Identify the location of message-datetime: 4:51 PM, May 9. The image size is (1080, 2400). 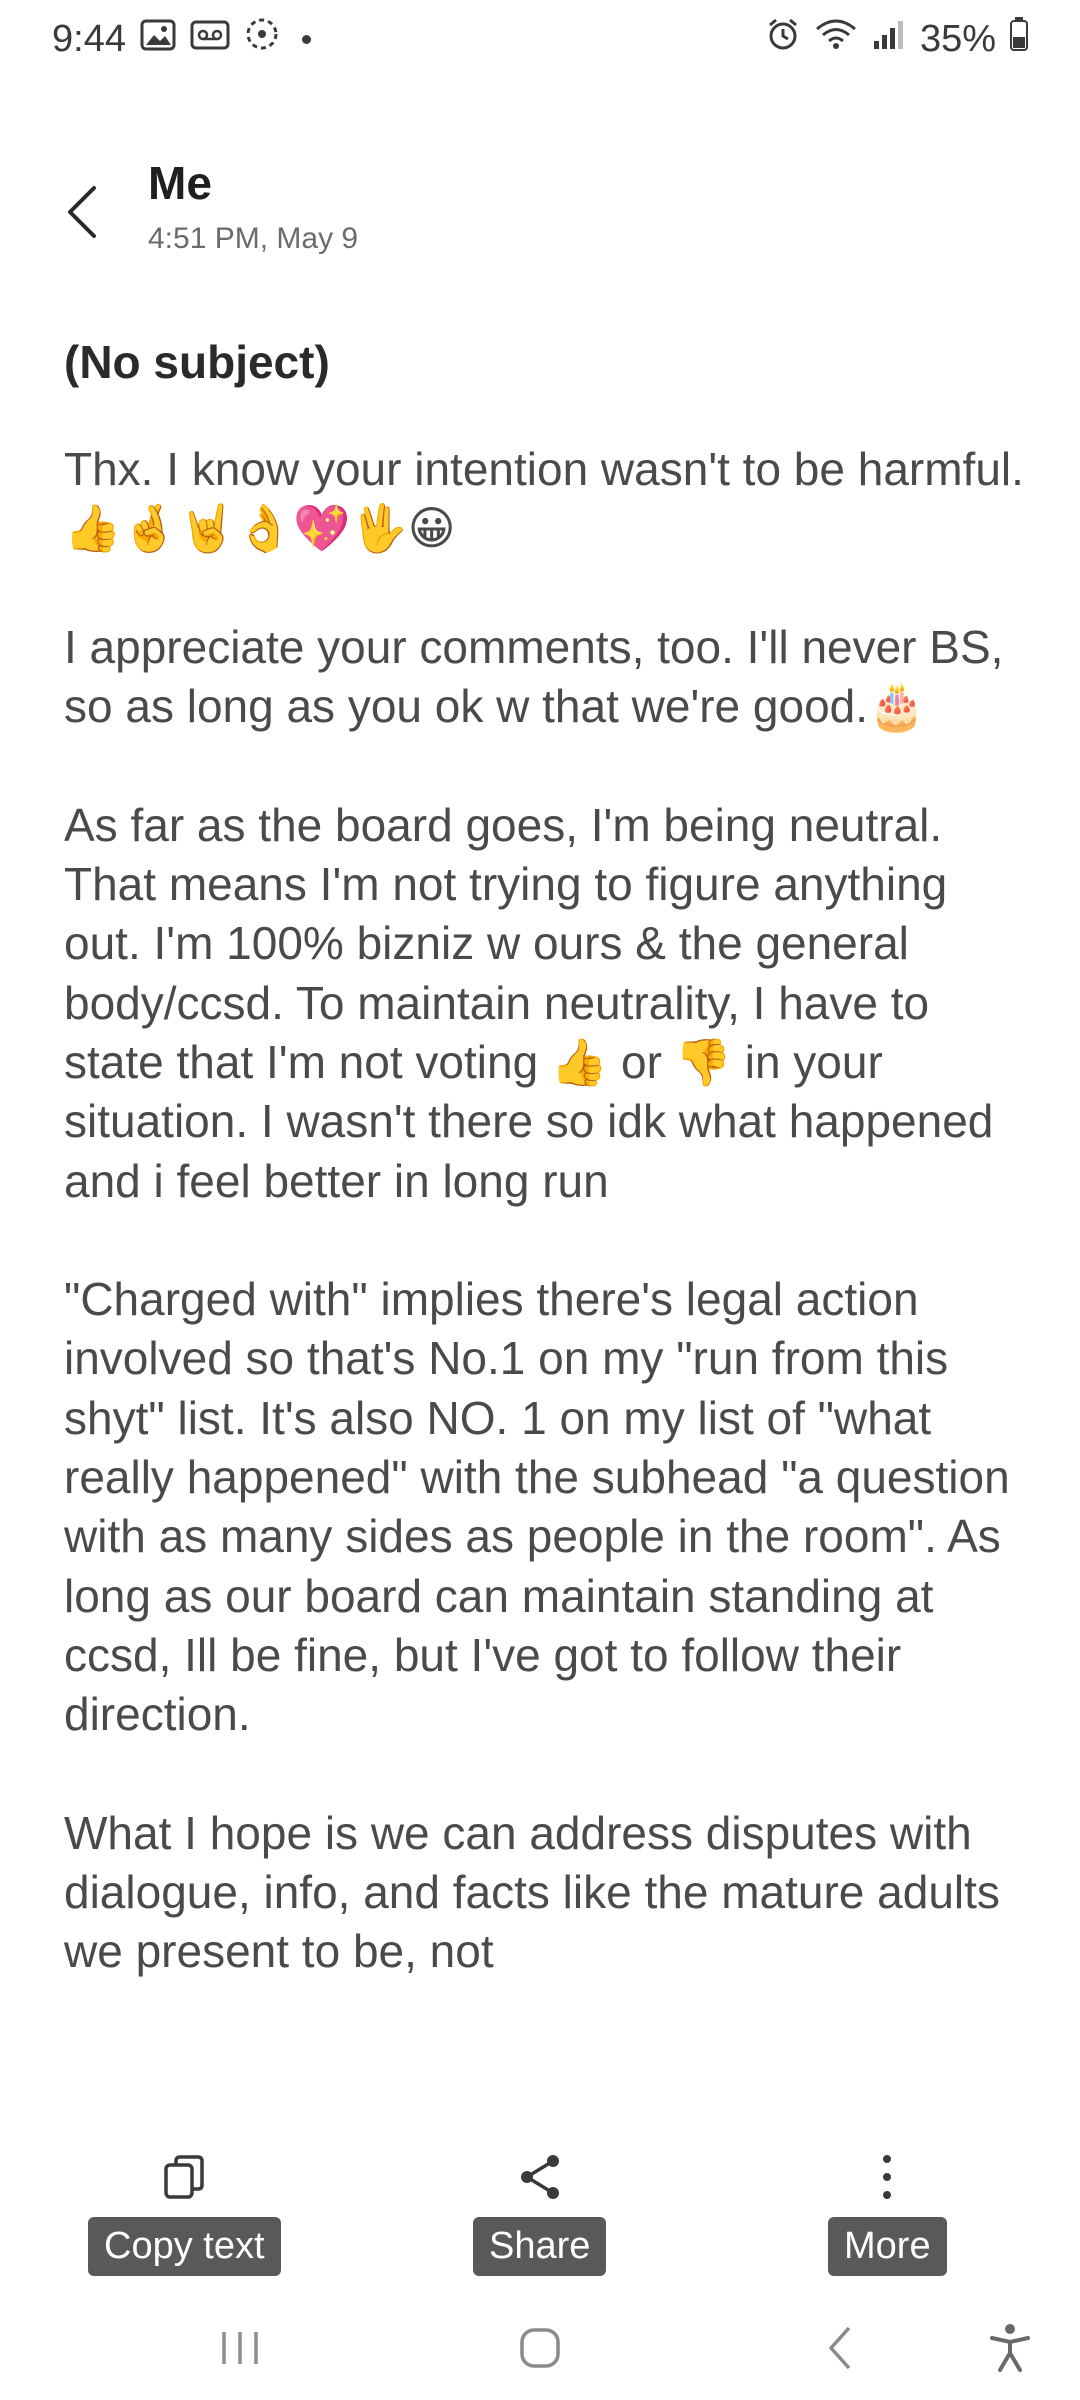
(253, 238).